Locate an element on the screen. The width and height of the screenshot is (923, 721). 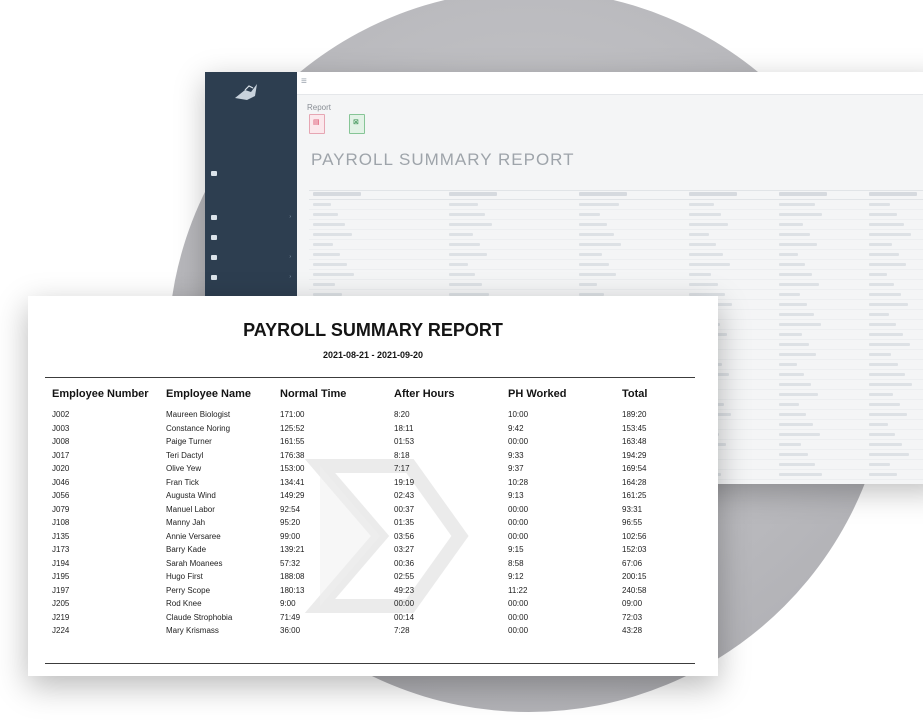
column-header: PH Worked is located at coordinates (537, 394).